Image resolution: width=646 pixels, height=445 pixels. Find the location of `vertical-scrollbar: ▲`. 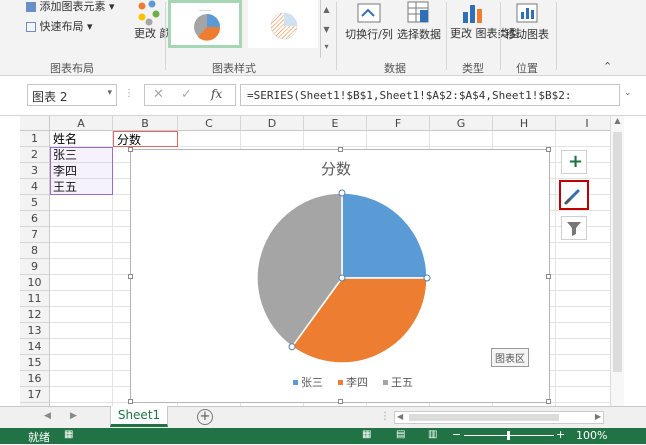

vertical-scrollbar: ▲ is located at coordinates (617, 261).